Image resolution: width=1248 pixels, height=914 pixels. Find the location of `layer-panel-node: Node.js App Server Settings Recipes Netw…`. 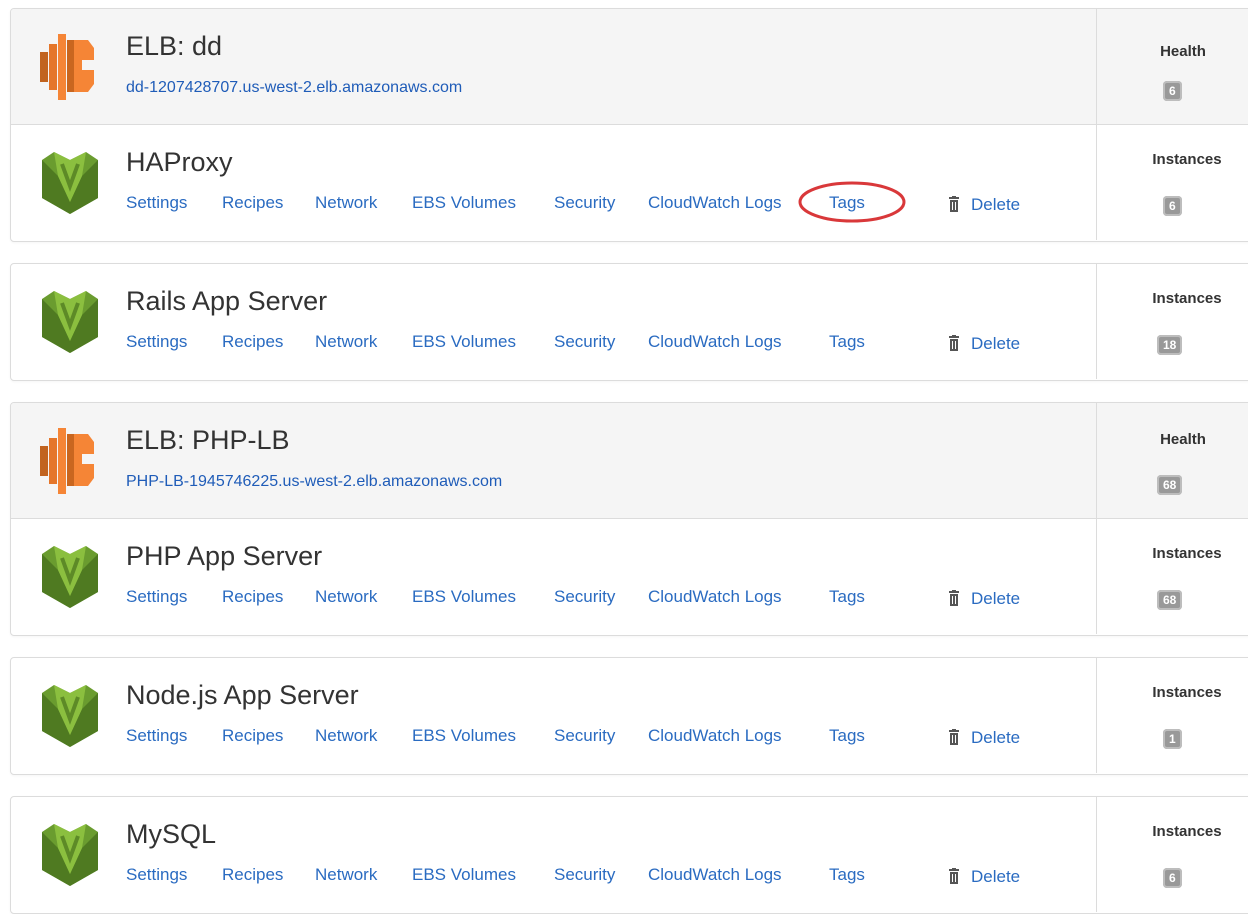

layer-panel-node: Node.js App Server Settings Recipes Netw… is located at coordinates (629, 716).